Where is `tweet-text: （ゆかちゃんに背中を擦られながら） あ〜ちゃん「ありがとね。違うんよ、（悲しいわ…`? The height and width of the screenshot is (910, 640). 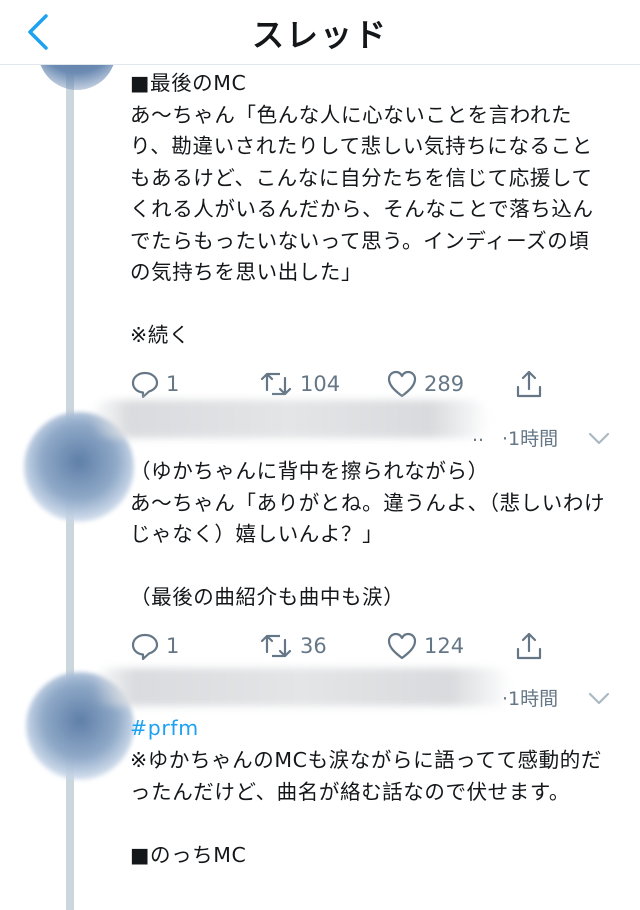 tweet-text: （ゆかちゃんに背中を擦られながら） あ〜ちゃん「ありがとね。違うんよ、（悲しいわ… is located at coordinates (368, 534).